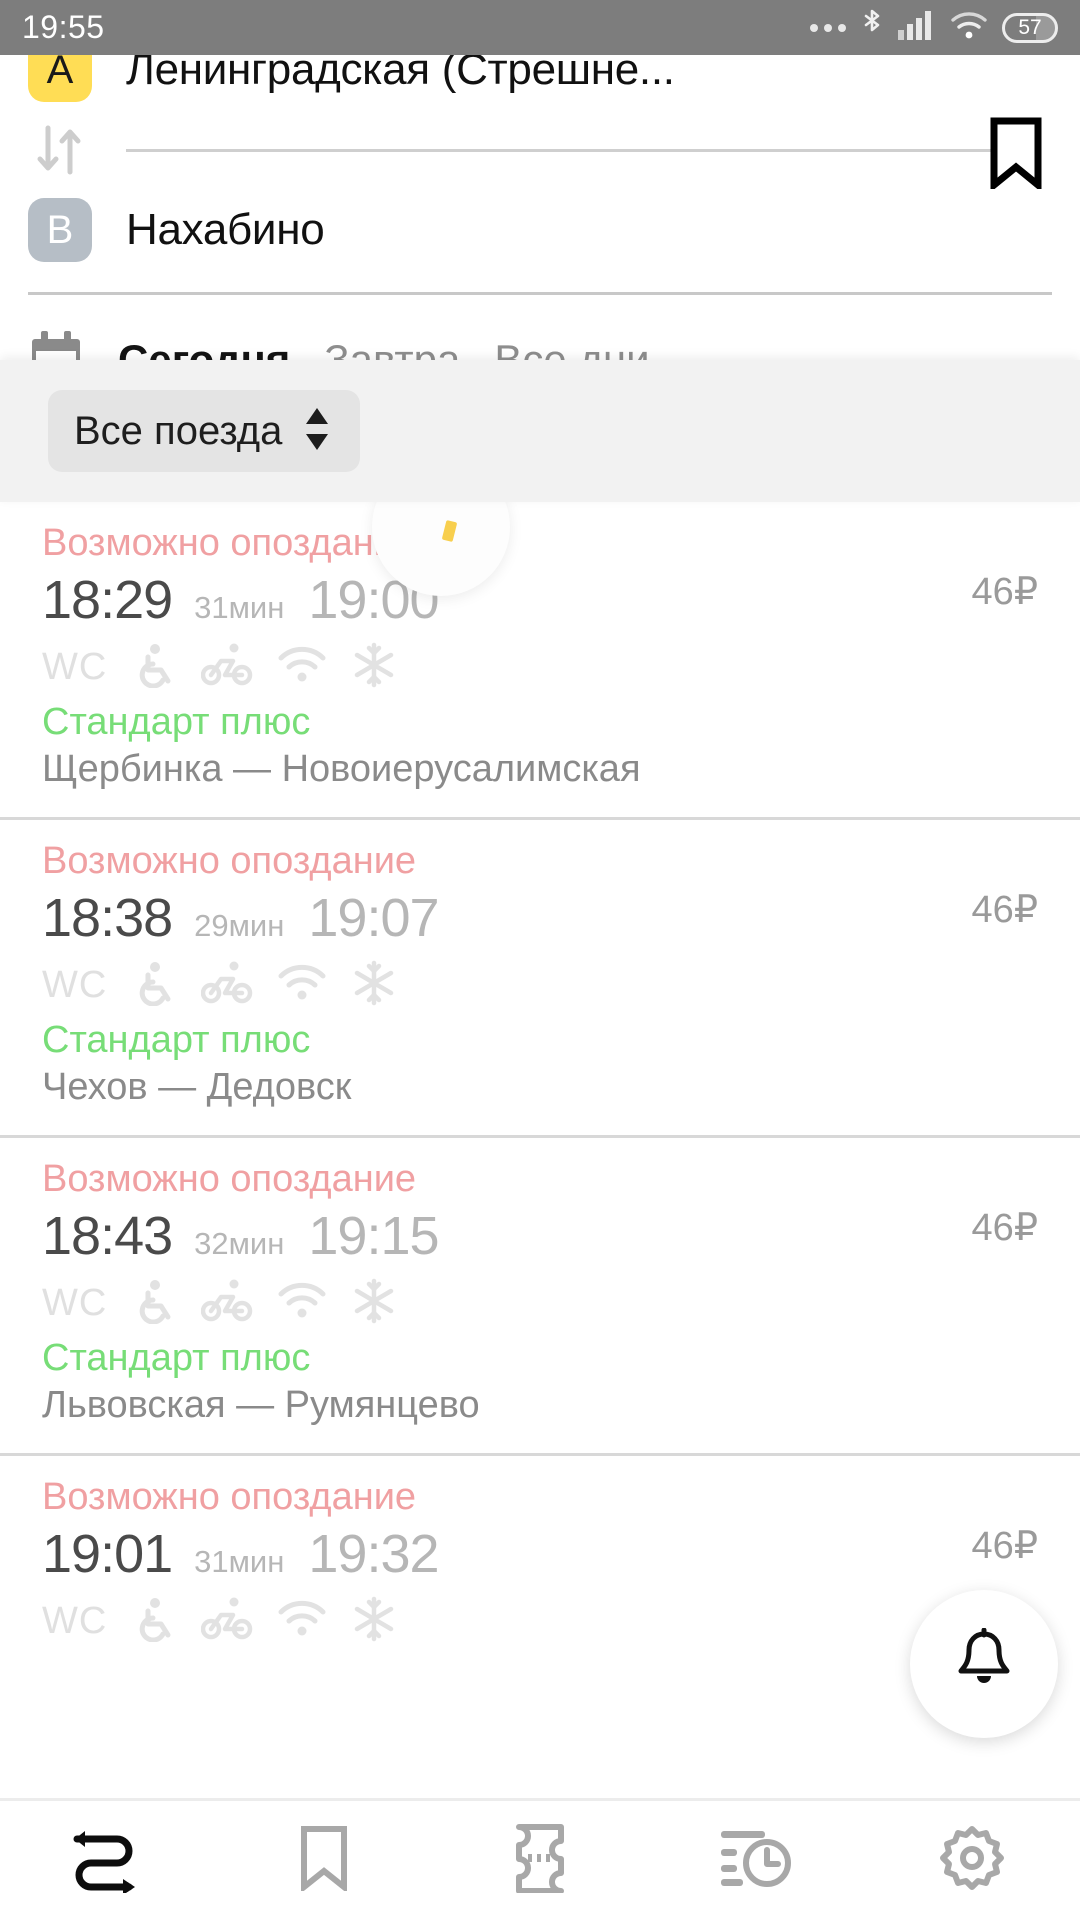  Describe the element at coordinates (197, 1087) in the screenshot. I see `trip-segment: Чехов — Дедовск` at that location.